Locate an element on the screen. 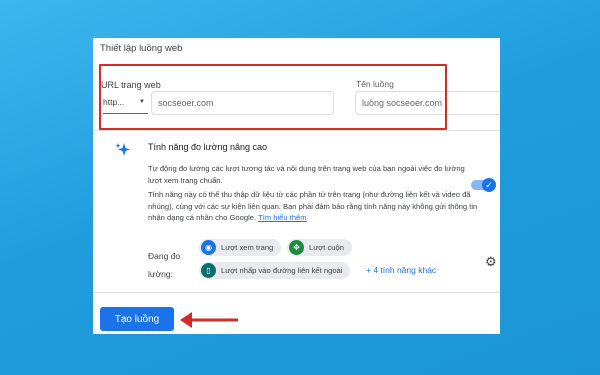 This screenshot has height=375, width=600. chip-label: Lượt xem trang is located at coordinates (247, 247).